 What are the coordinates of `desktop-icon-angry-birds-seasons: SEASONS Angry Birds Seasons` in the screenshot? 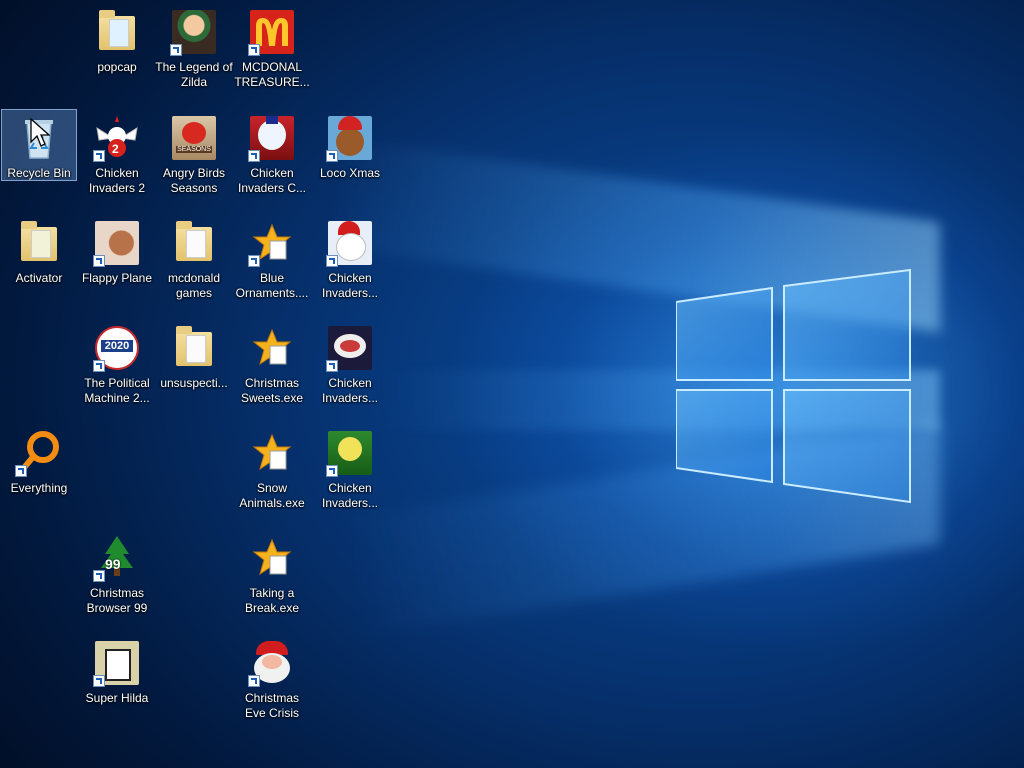 It's located at (194, 160).